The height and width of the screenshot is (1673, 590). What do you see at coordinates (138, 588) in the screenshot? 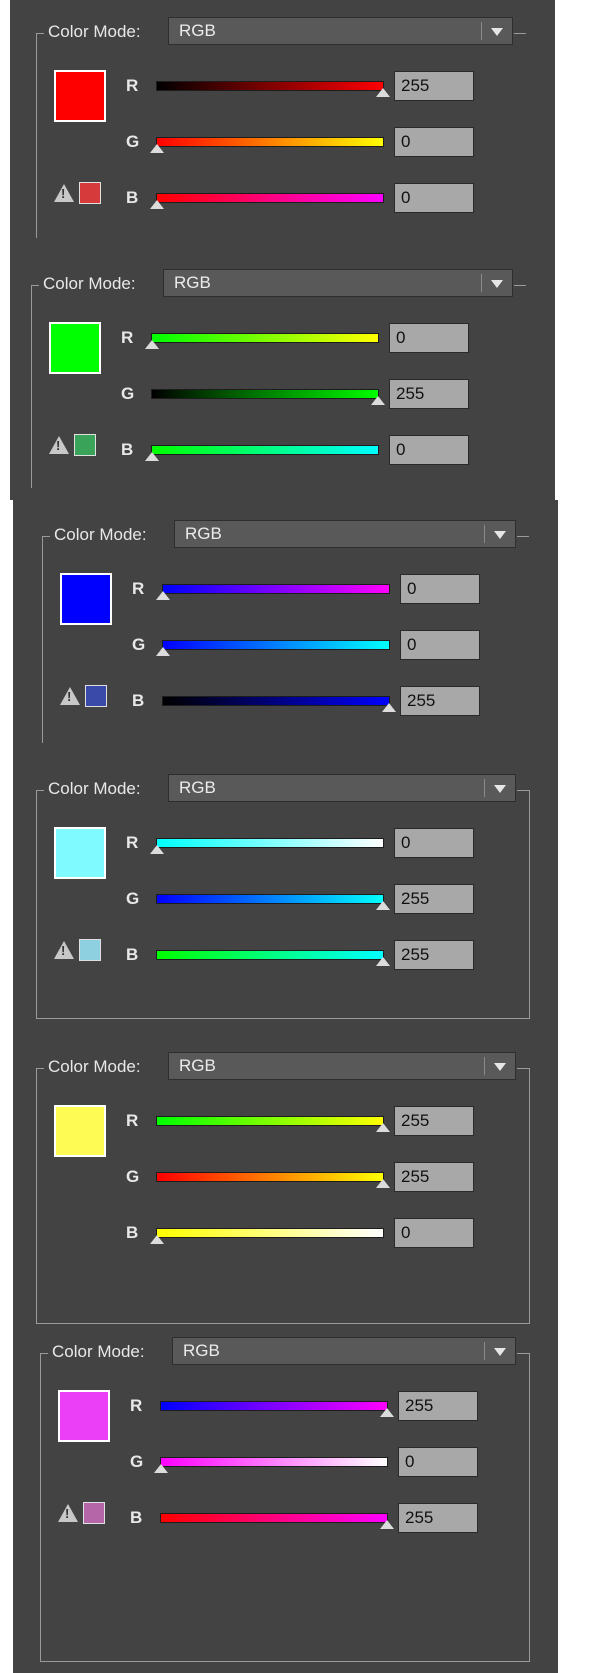
I see `channel-label-r: R` at bounding box center [138, 588].